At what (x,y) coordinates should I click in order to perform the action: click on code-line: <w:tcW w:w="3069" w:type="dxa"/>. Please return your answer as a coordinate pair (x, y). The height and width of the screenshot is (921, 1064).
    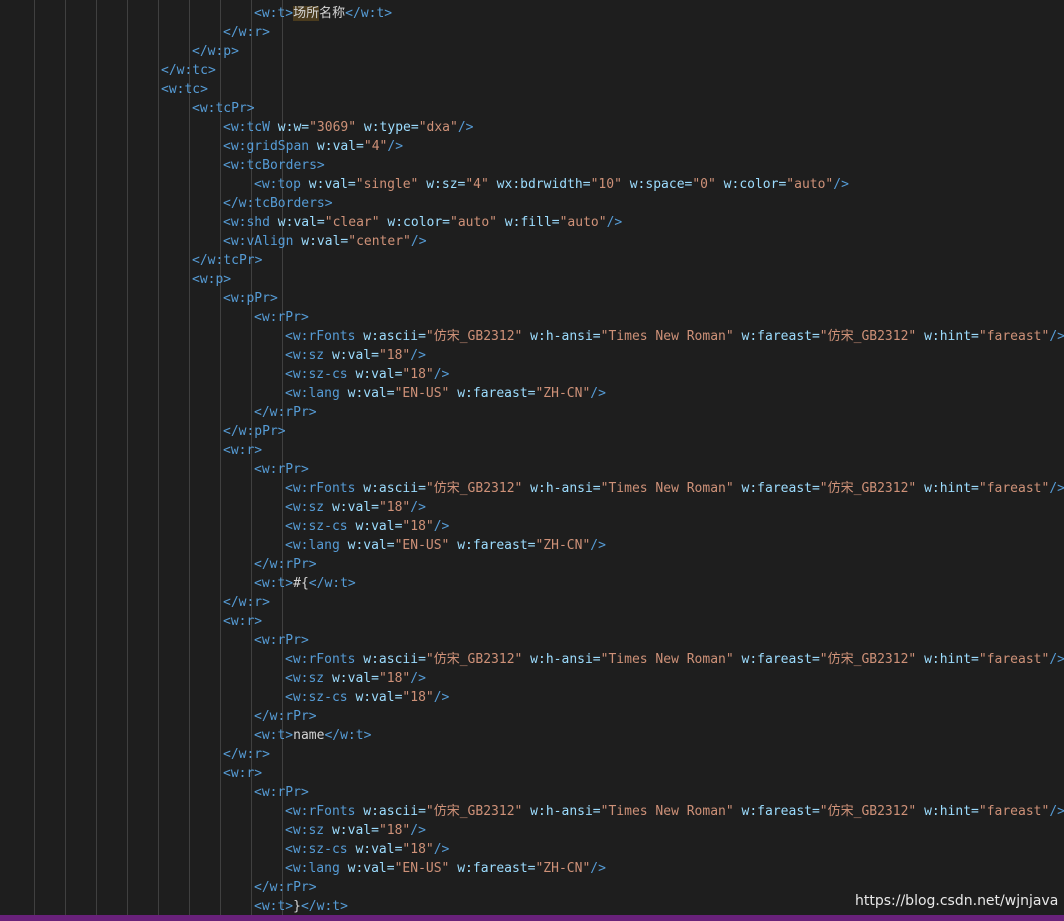
    Looking at the image, I should click on (348, 127).